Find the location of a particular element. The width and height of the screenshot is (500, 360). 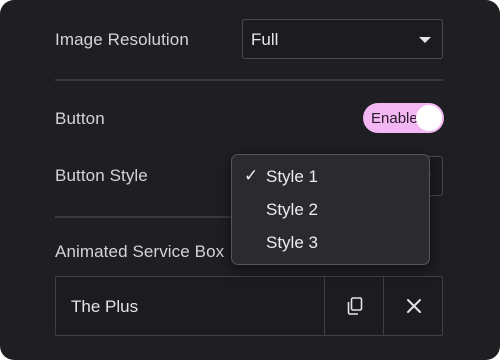

dropdown-option-style-2: Style 2 is located at coordinates (330, 209).